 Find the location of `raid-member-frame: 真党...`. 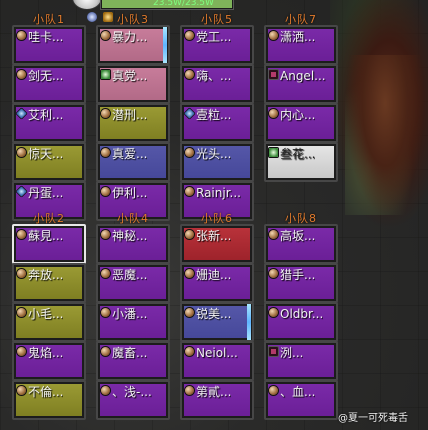

raid-member-frame: 真党... is located at coordinates (133, 84).